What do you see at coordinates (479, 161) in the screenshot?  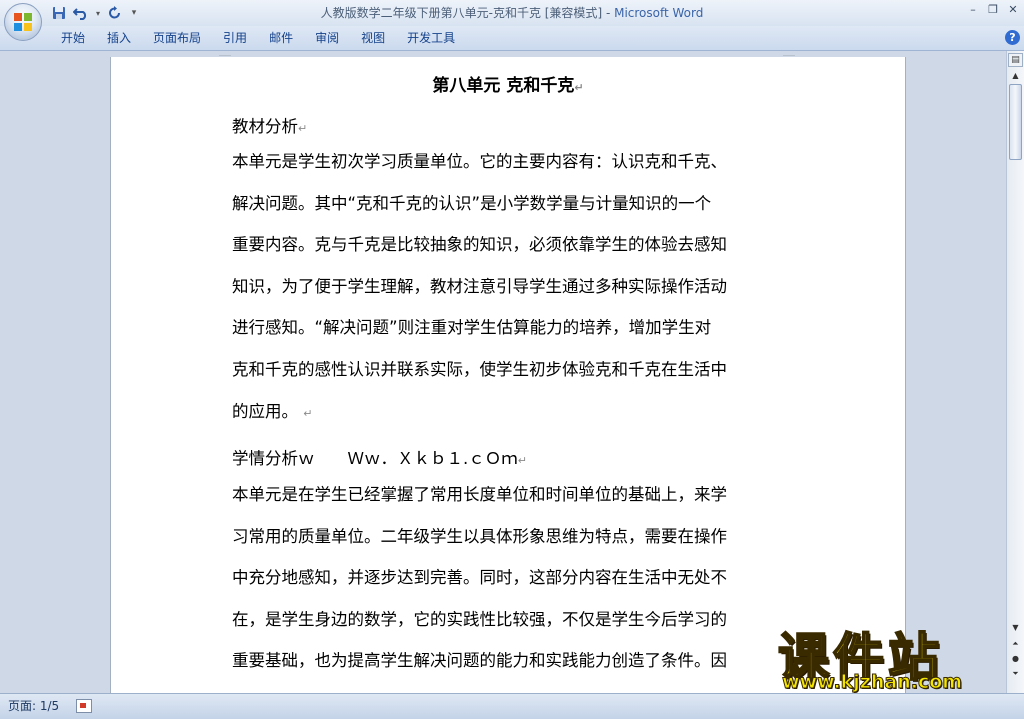 I see `text-line: 本单元是学生初次学习质量单位。它的主要内容有：认识克和千克、` at bounding box center [479, 161].